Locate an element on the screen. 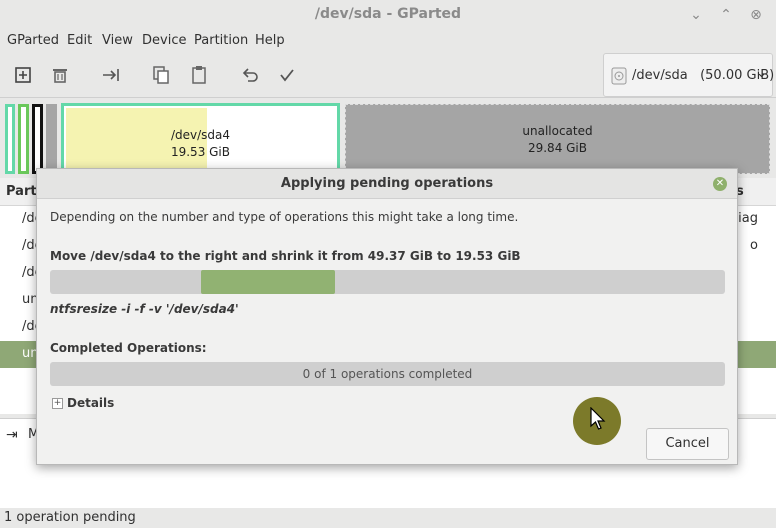 The width and height of the screenshot is (776, 528). cancel-button: Cancel is located at coordinates (687, 444).